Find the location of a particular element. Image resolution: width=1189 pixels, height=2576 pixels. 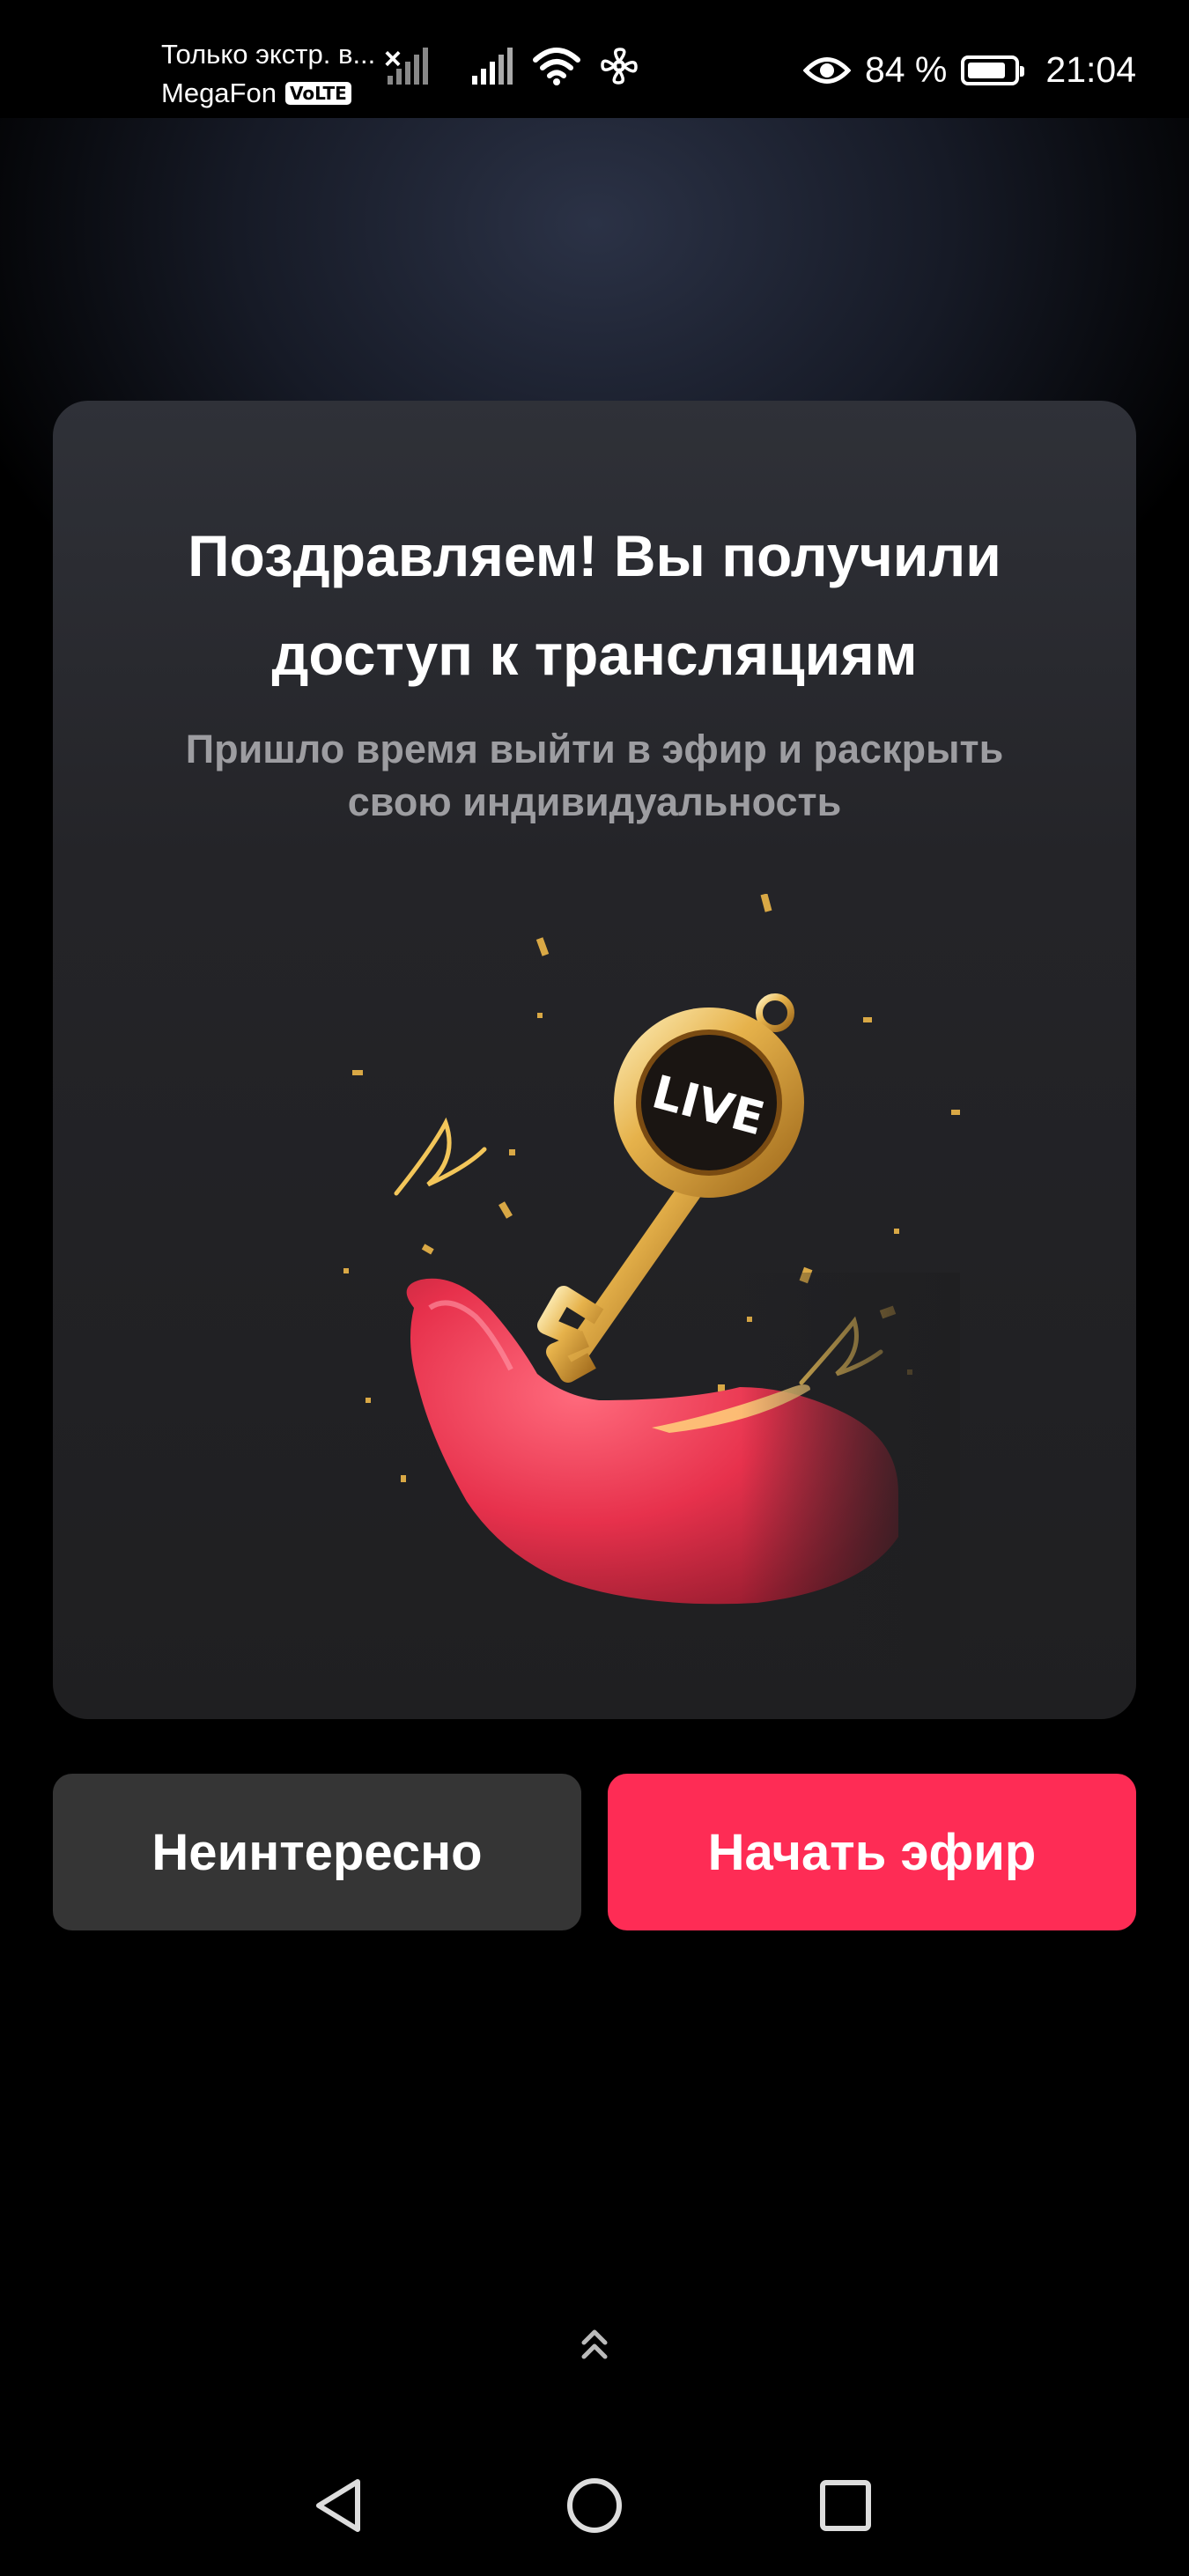

recents-icon is located at coordinates (846, 2505).